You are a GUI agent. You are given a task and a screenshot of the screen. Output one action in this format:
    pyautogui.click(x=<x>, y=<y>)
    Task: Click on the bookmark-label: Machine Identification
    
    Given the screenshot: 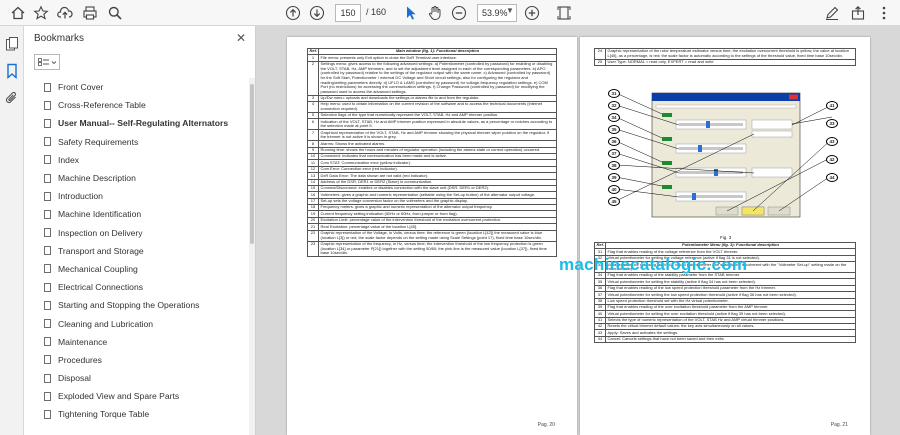 What is the action you would take?
    pyautogui.click(x=100, y=214)
    